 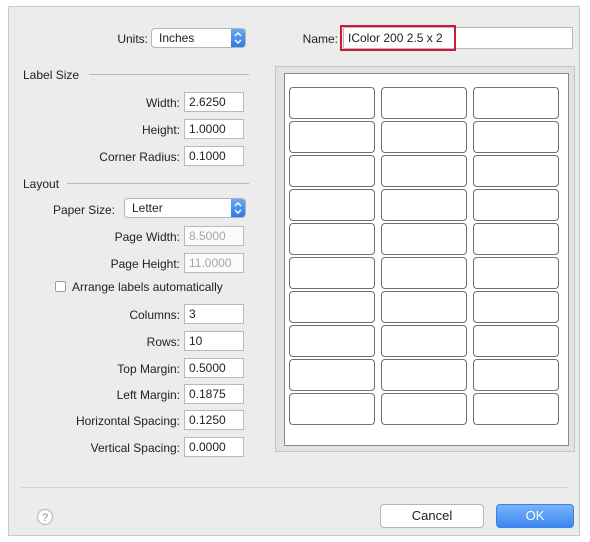 I want to click on columns-field, so click(x=214, y=314).